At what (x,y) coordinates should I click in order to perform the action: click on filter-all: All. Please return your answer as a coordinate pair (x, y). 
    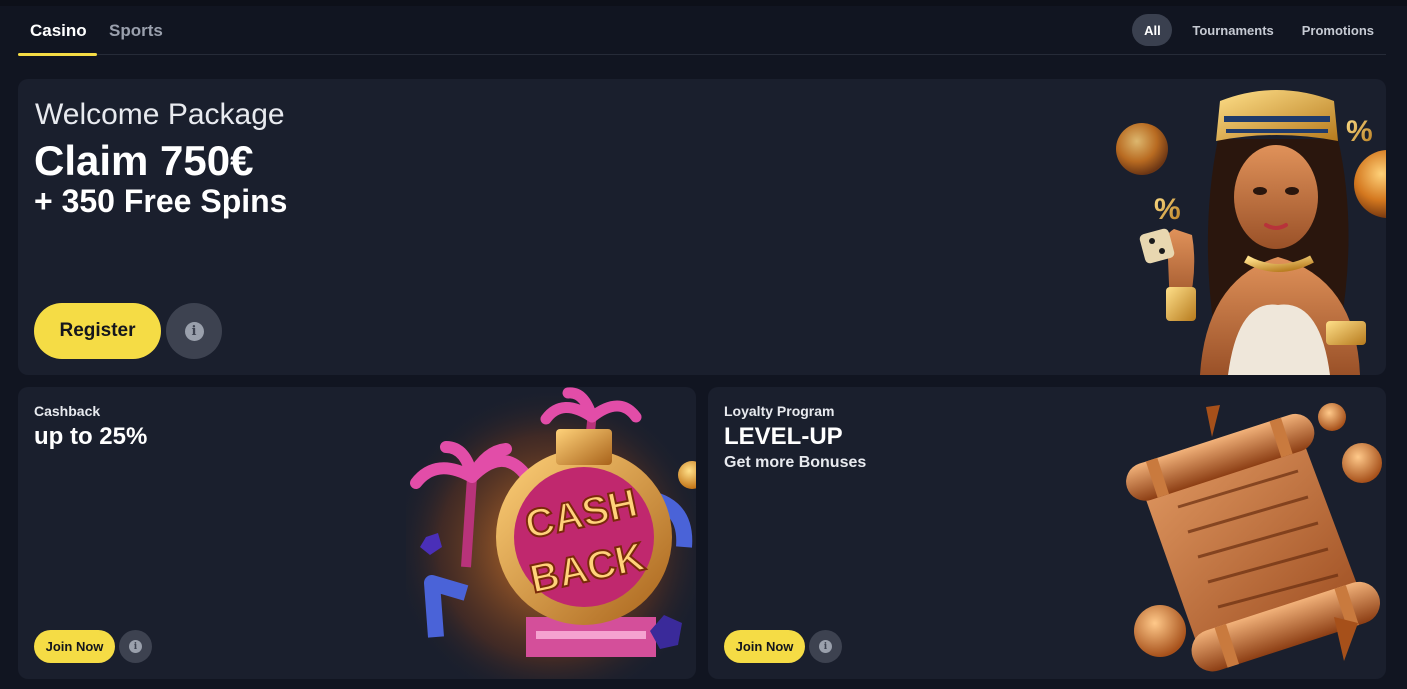
    Looking at the image, I should click on (1152, 30).